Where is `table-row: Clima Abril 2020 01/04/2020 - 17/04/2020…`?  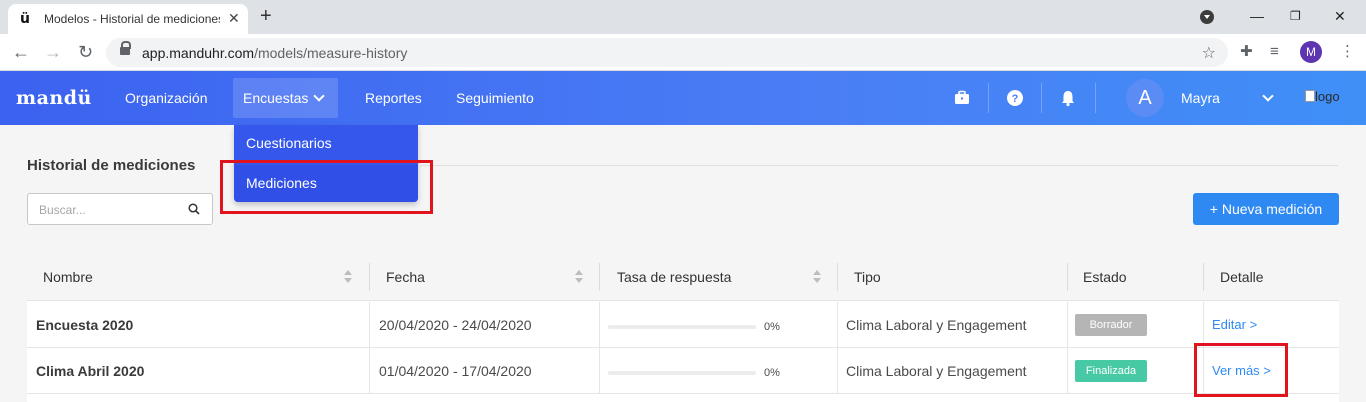 table-row: Clima Abril 2020 01/04/2020 - 17/04/2020… is located at coordinates (683, 371).